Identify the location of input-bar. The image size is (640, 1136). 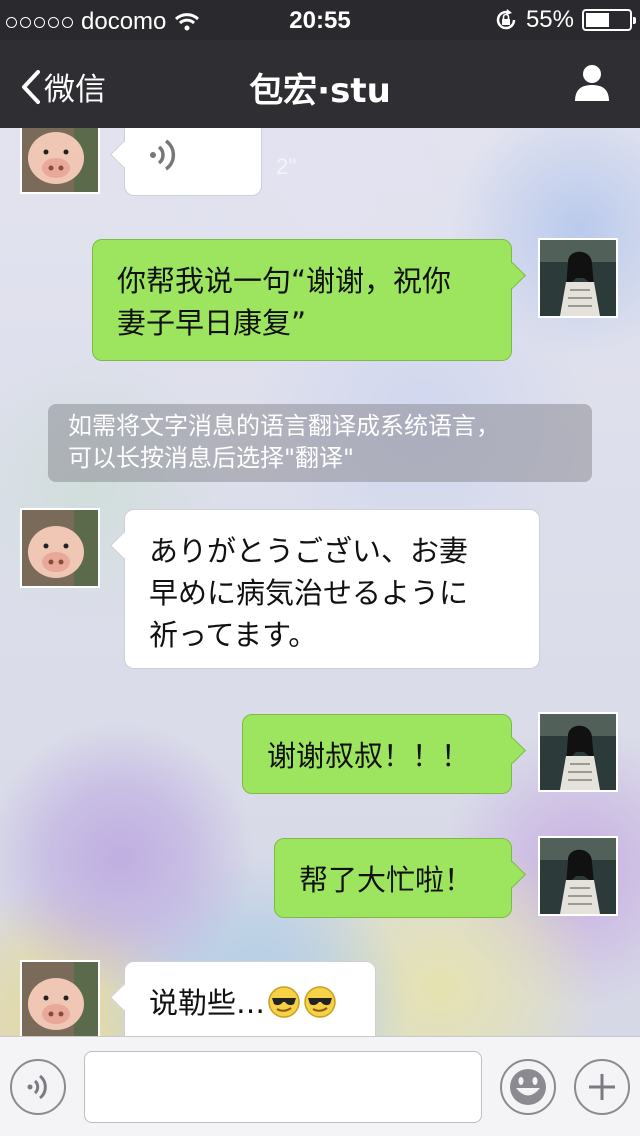
(320, 1086).